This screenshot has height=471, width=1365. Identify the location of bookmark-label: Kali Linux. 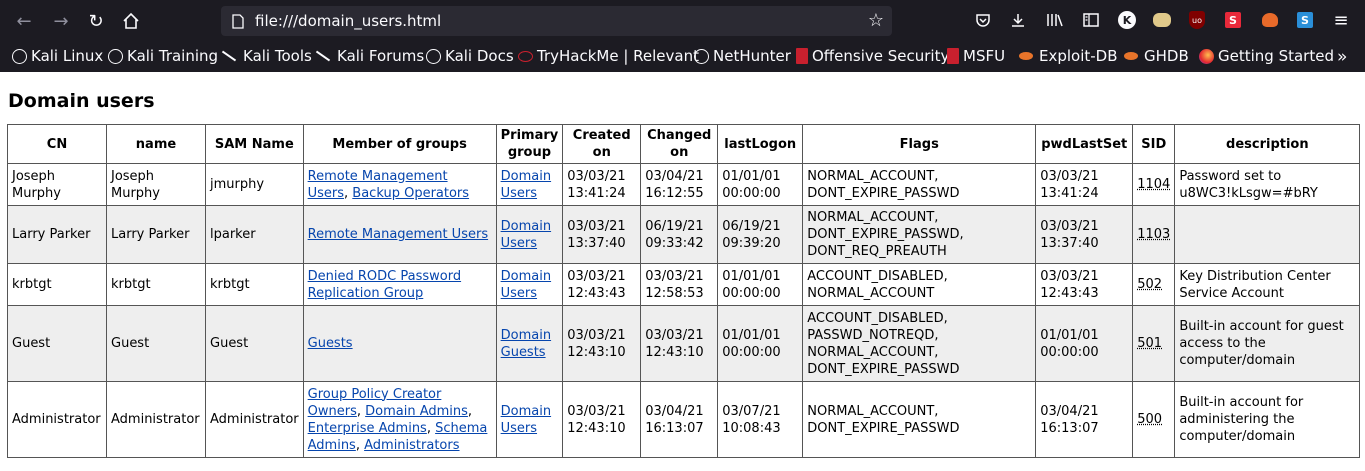
(67, 56).